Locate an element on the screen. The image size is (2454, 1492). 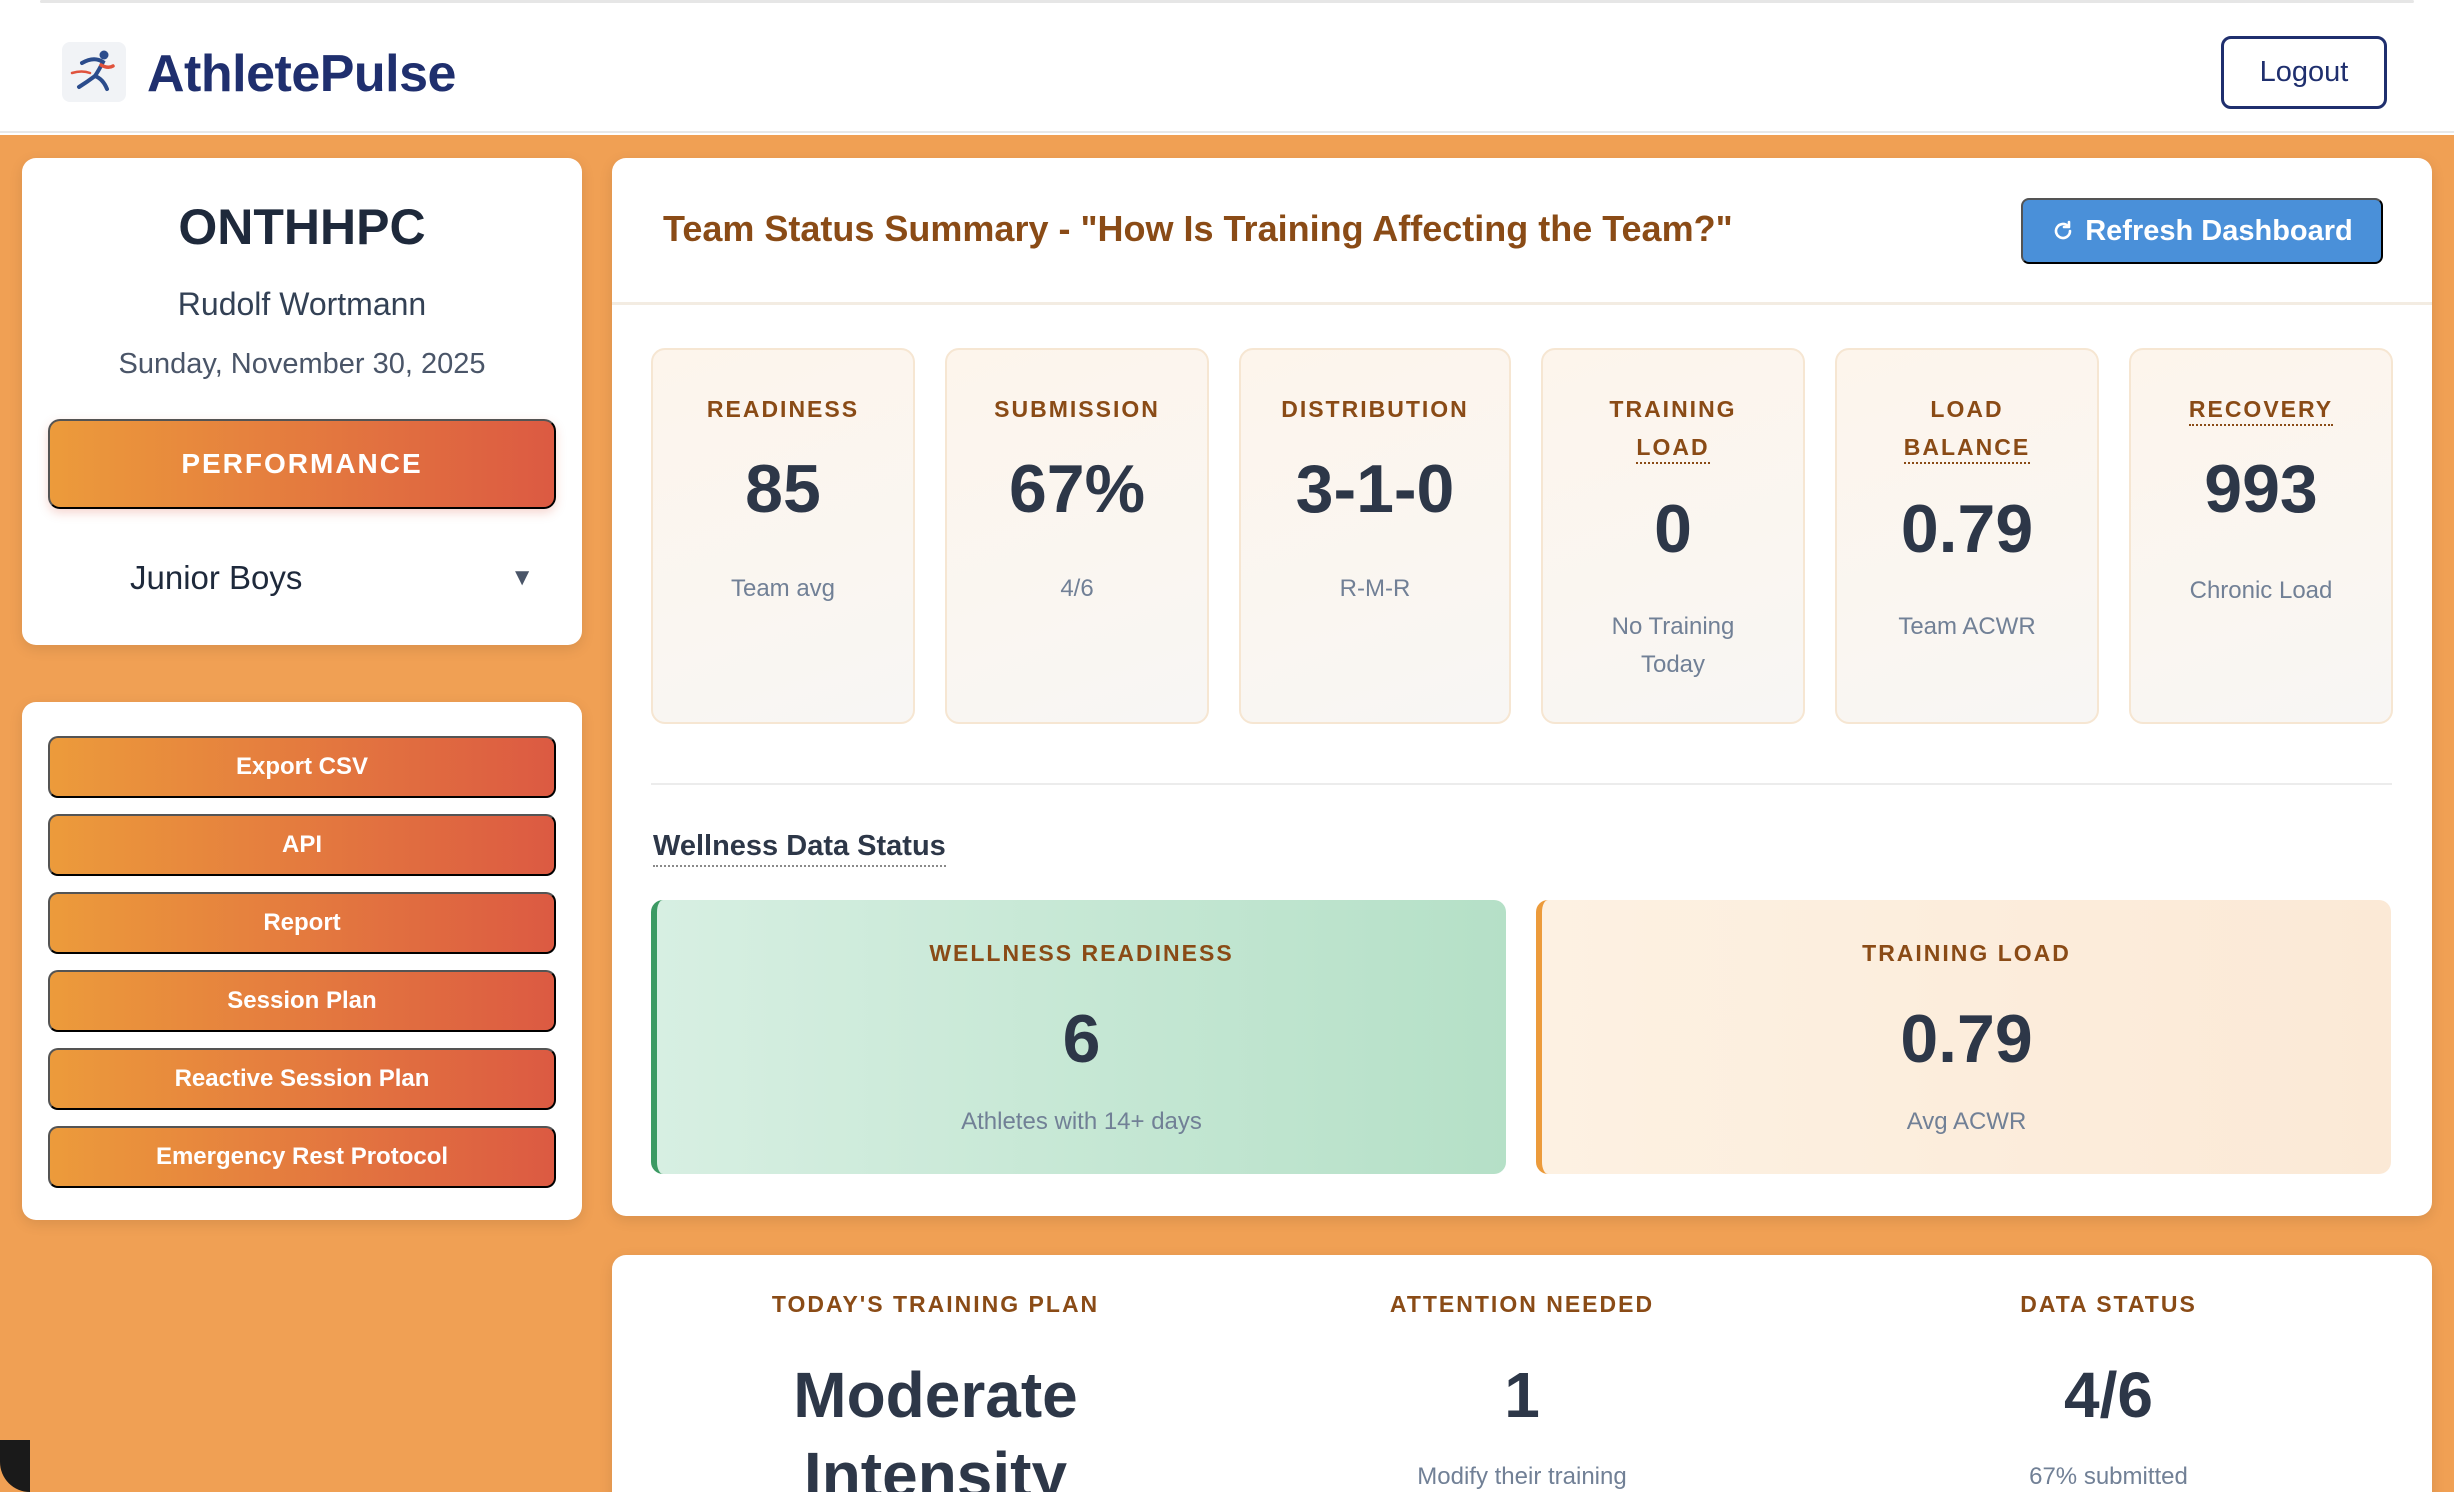
column-value: 1 is located at coordinates (1522, 1395).